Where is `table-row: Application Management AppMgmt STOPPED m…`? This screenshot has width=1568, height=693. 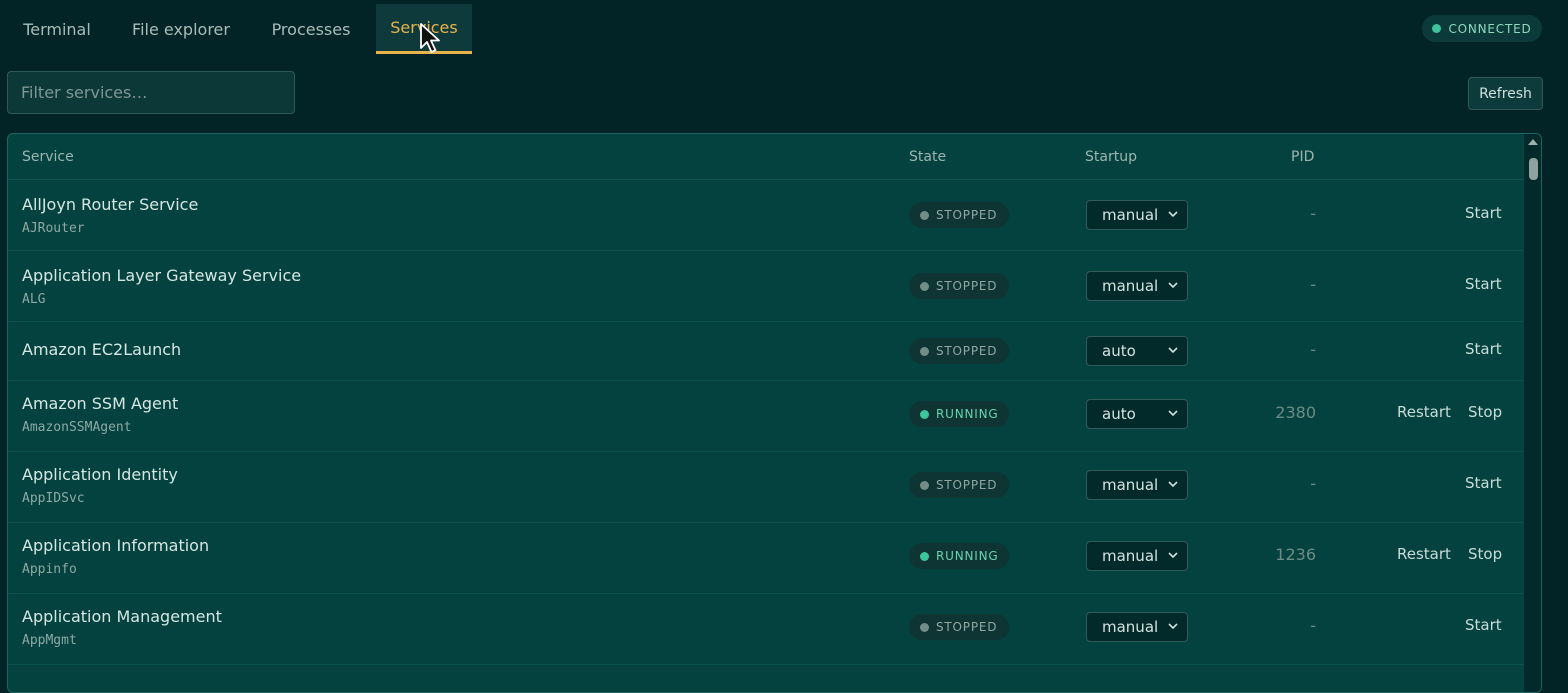
table-row: Application Management AppMgmt STOPPED m… is located at coordinates (766, 629).